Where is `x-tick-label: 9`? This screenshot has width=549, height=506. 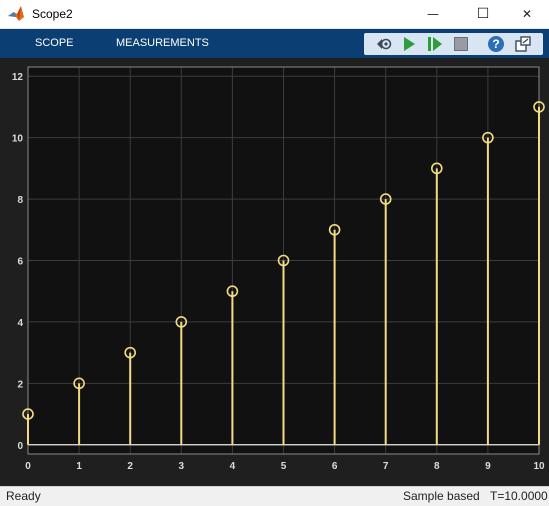 x-tick-label: 9 is located at coordinates (488, 466).